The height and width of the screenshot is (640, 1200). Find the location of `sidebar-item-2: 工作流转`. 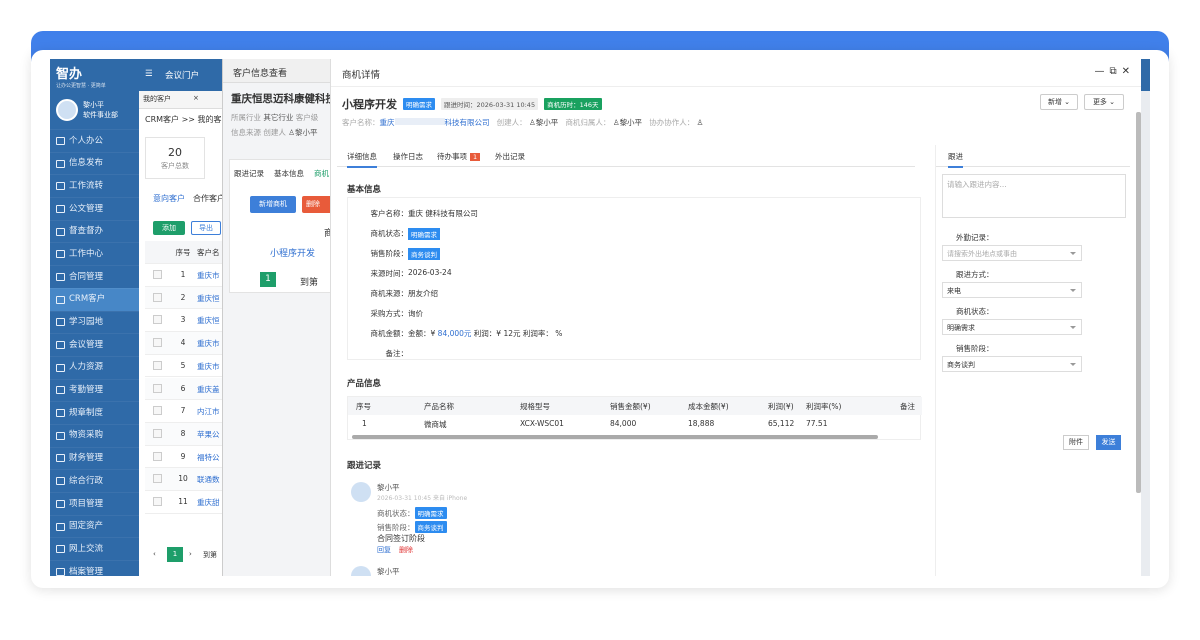

sidebar-item-2: 工作流转 is located at coordinates (94, 185).